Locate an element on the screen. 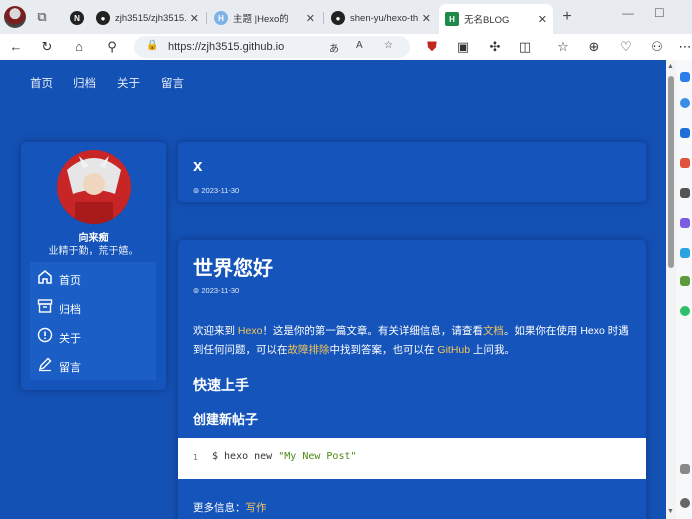 Image resolution: width=692 pixels, height=519 pixels. docs-link: 文档 is located at coordinates (493, 331).